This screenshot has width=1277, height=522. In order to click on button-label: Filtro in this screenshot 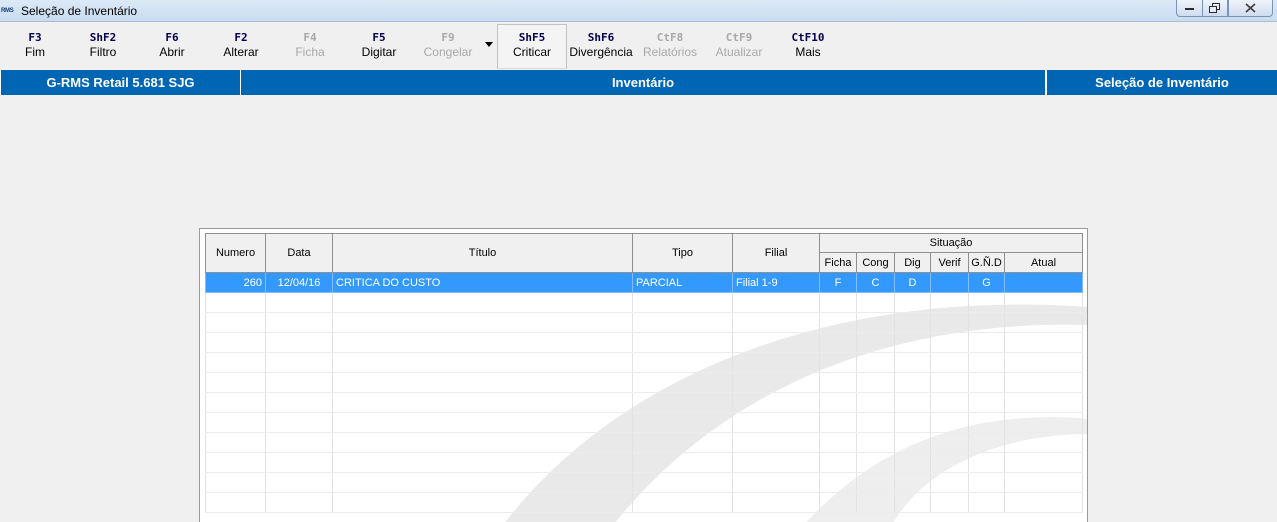, I will do `click(103, 52)`.